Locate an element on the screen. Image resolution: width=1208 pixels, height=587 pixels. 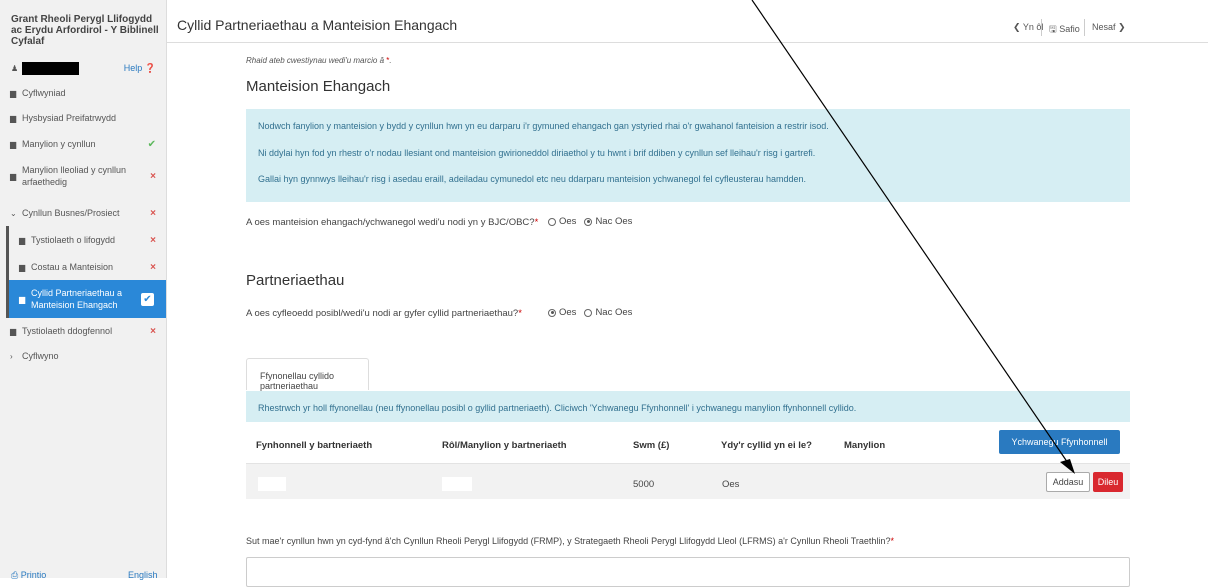
help-link: Help ❓ is located at coordinates (140, 68).